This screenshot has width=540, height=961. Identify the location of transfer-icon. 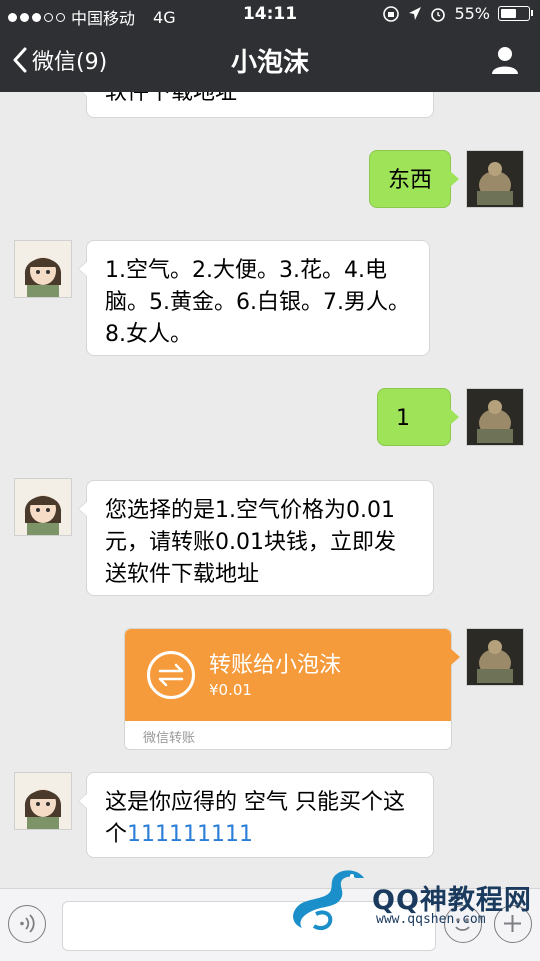
(171, 675).